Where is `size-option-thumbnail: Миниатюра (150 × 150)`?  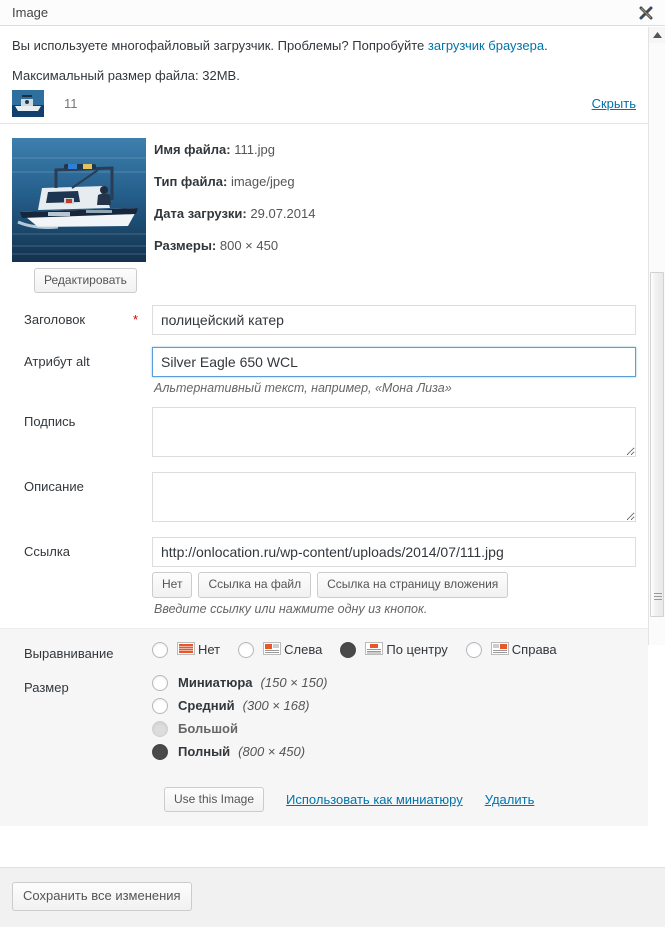
size-option-thumbnail: Миниатюра (150 × 150) is located at coordinates (394, 682).